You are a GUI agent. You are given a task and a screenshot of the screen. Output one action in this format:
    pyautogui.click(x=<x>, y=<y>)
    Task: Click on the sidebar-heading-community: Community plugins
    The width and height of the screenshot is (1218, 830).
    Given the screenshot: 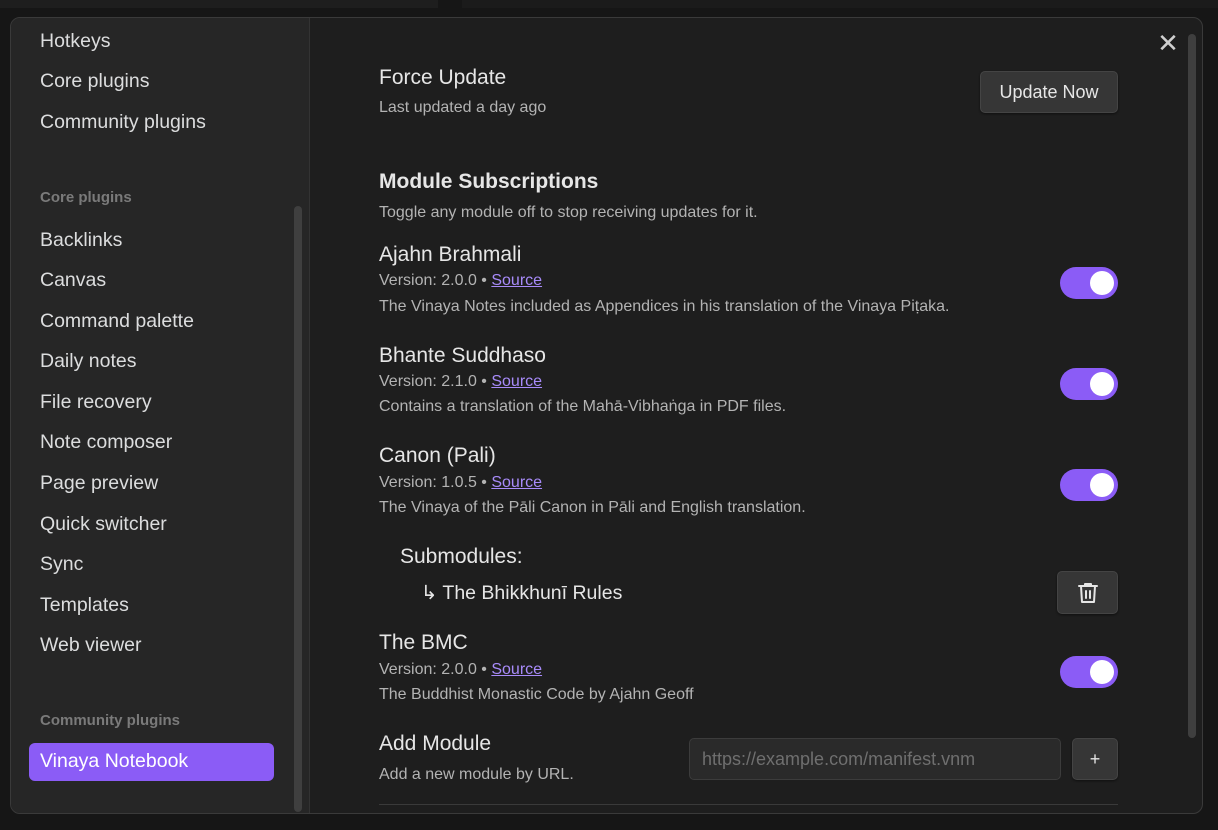 What is the action you would take?
    pyautogui.click(x=110, y=720)
    